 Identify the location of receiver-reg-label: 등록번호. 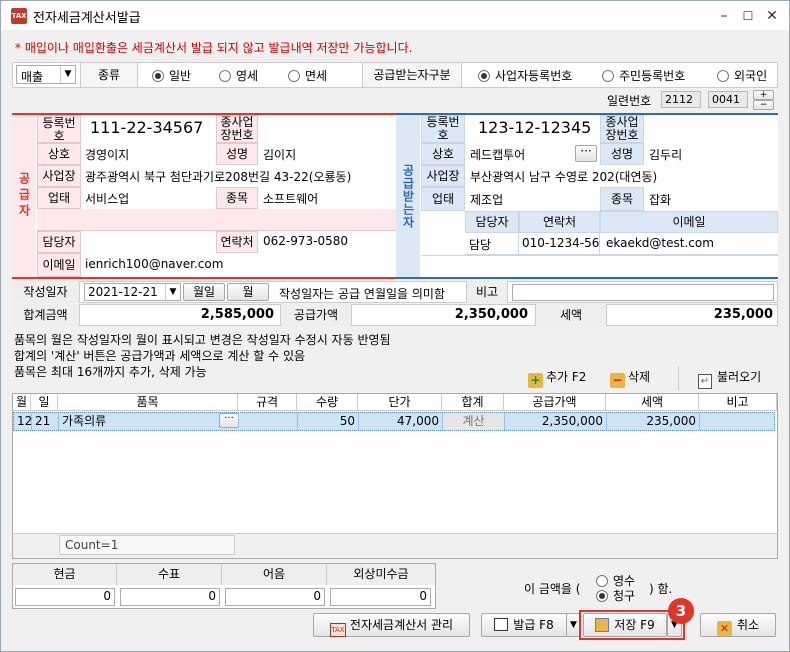
(443, 129).